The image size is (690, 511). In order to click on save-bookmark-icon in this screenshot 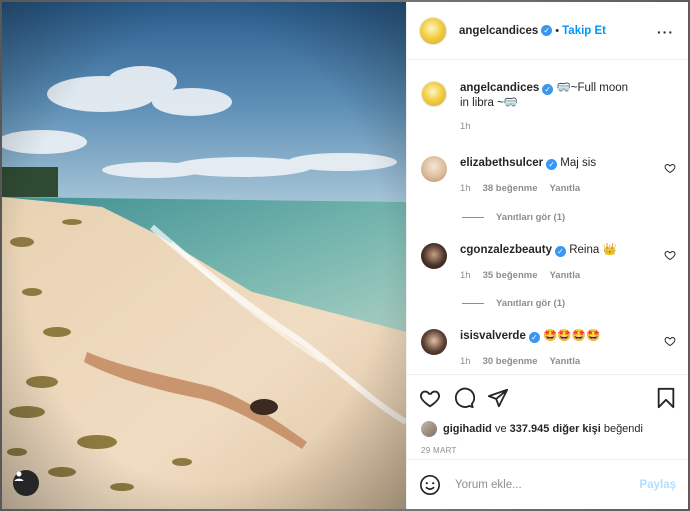, I will do `click(666, 398)`.